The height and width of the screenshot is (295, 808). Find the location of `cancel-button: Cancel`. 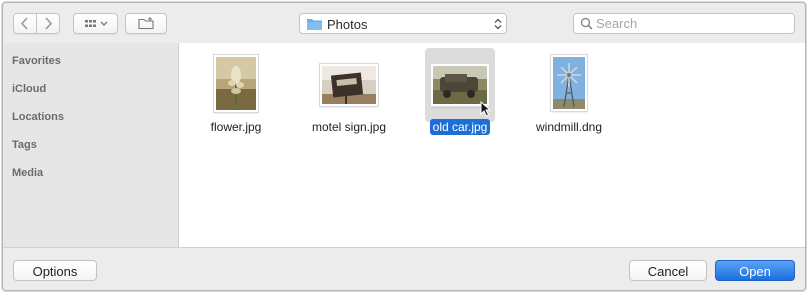

cancel-button: Cancel is located at coordinates (668, 270).